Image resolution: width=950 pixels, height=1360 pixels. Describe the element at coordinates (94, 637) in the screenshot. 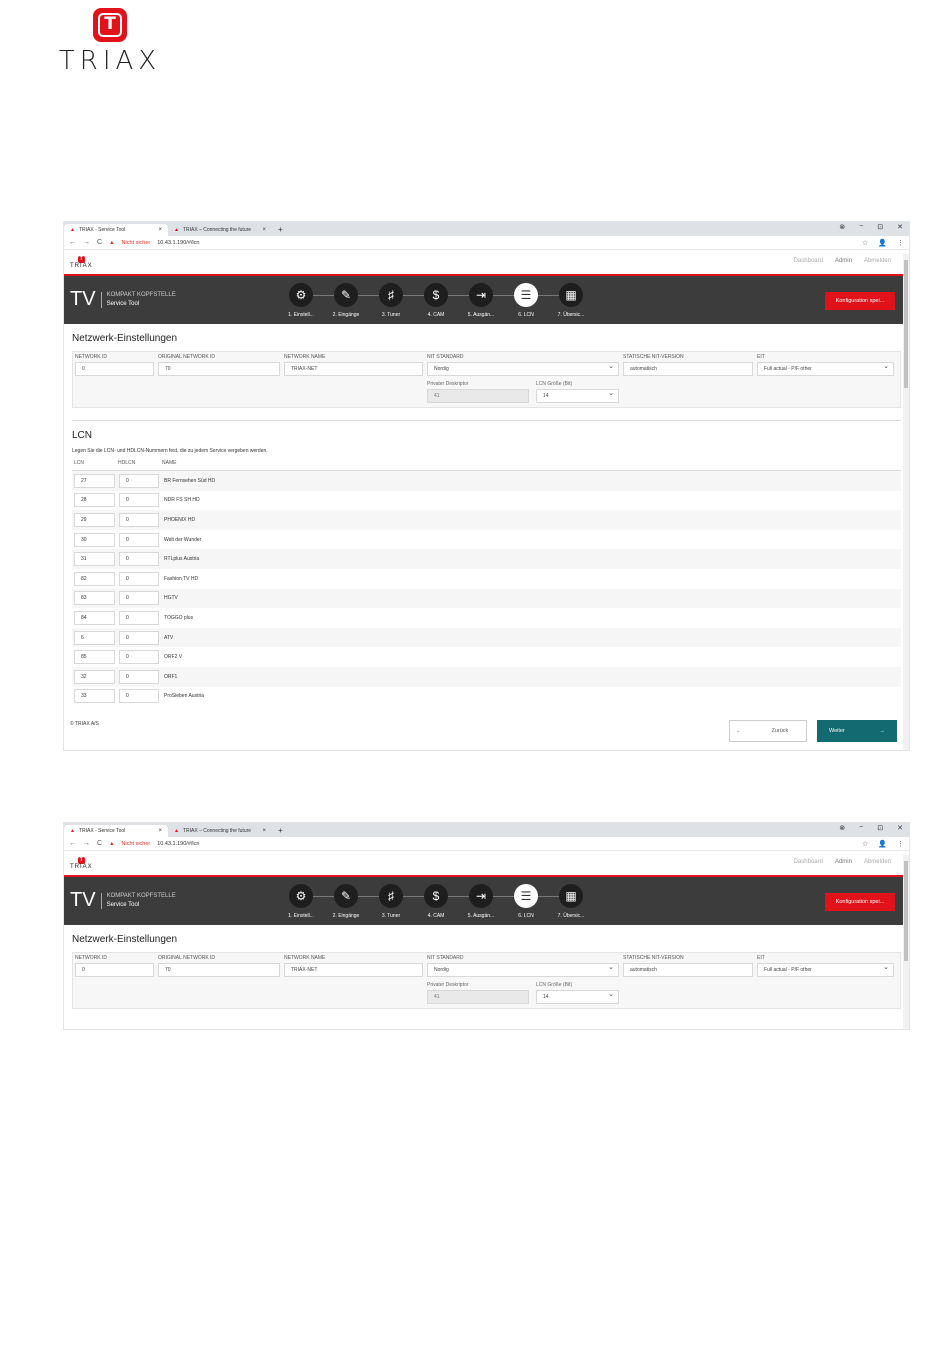

I see `lcn-input: 6` at that location.